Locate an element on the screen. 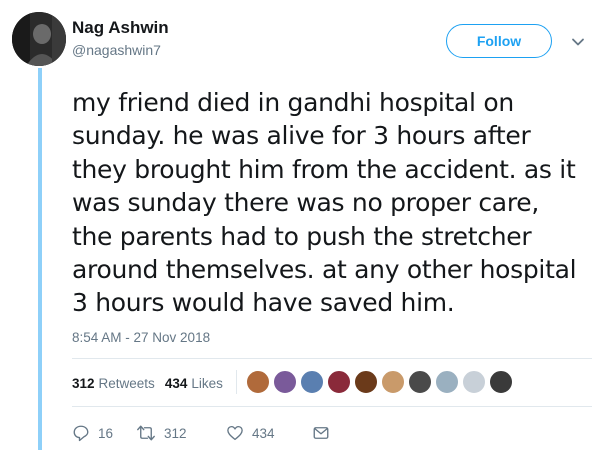 This screenshot has width=600, height=450. likes-stat: 434 Likes is located at coordinates (194, 383).